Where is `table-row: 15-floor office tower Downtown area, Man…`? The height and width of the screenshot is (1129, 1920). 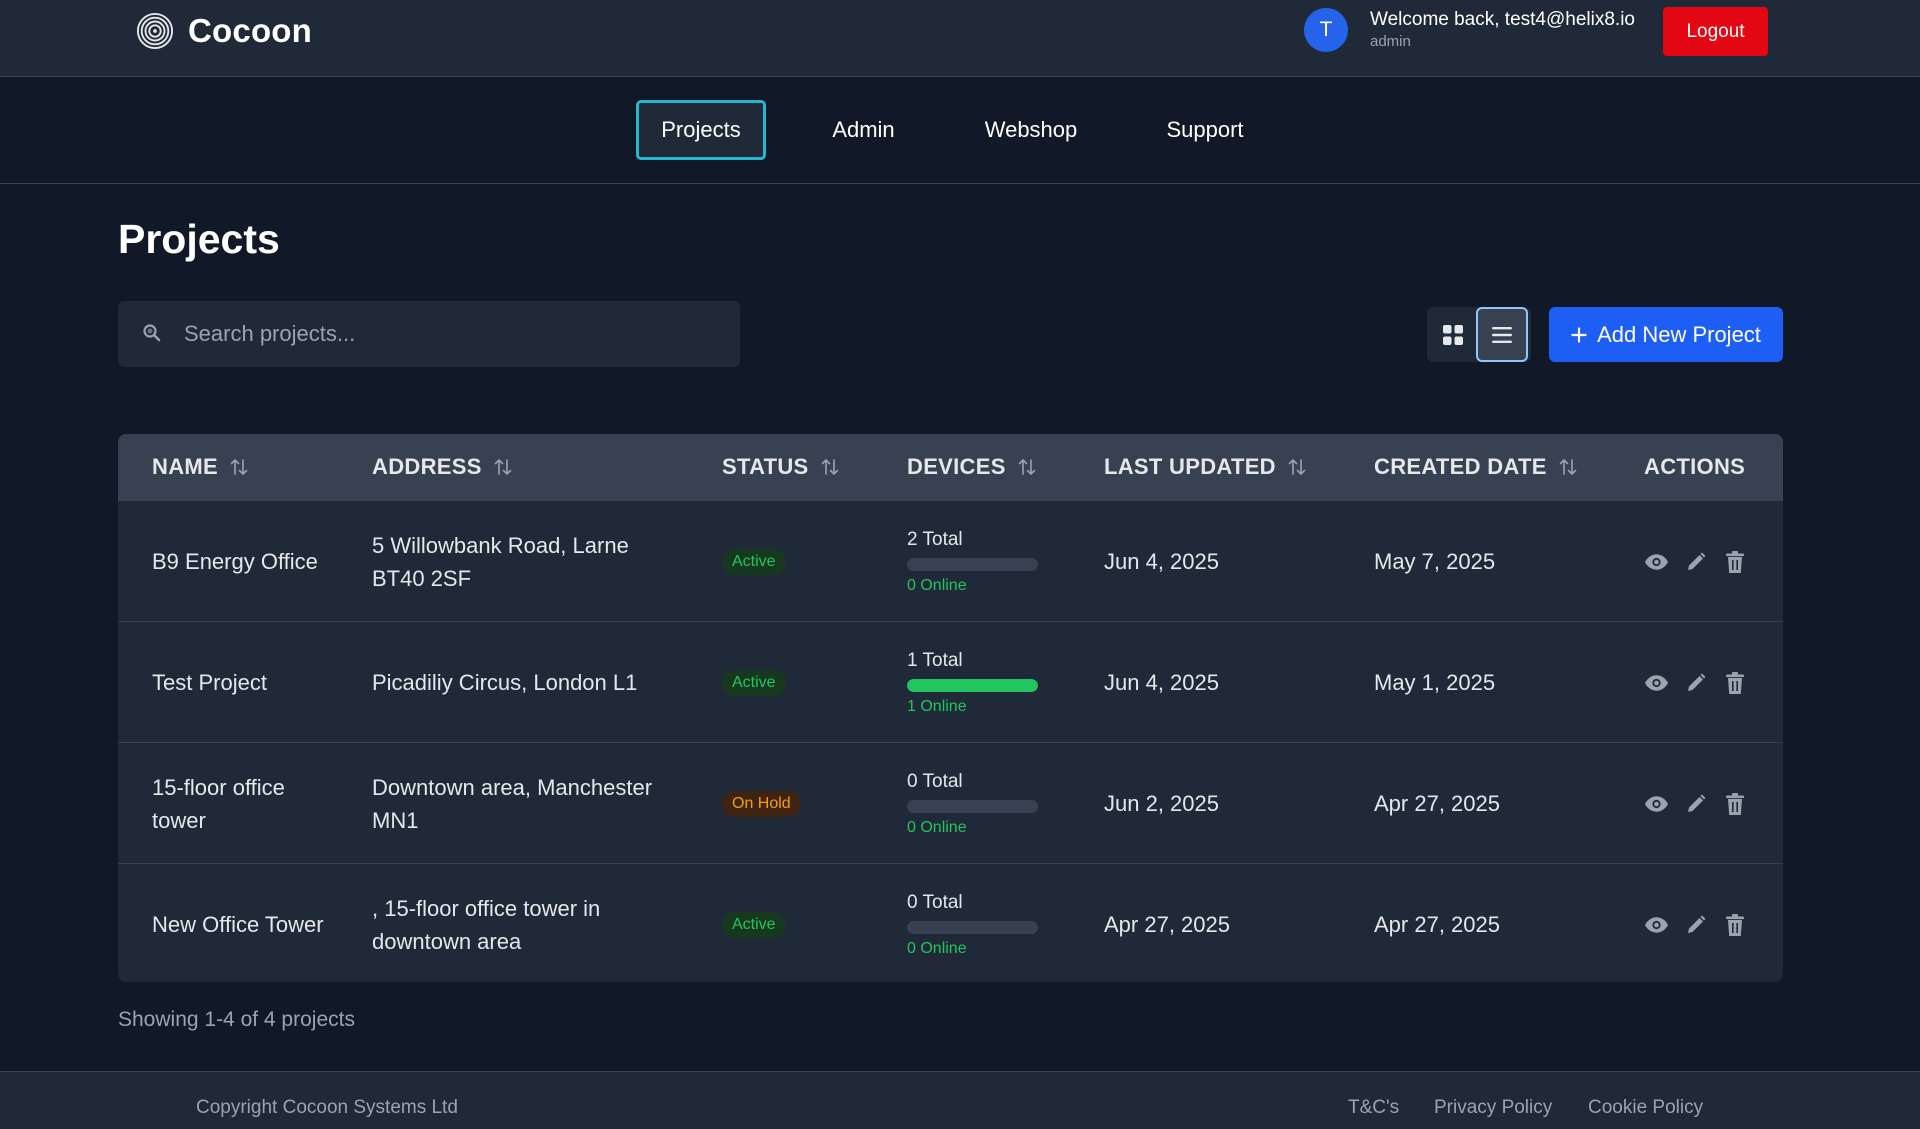 table-row: 15-floor office tower Downtown area, Man… is located at coordinates (950, 802).